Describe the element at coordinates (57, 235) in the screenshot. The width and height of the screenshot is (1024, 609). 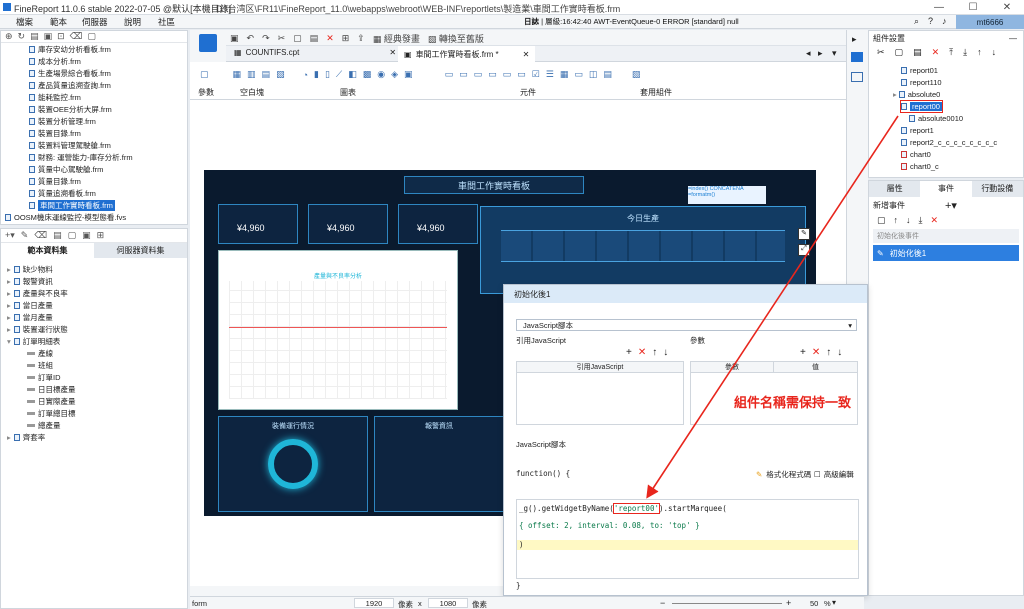
I see `preview-icon: ▤` at that location.